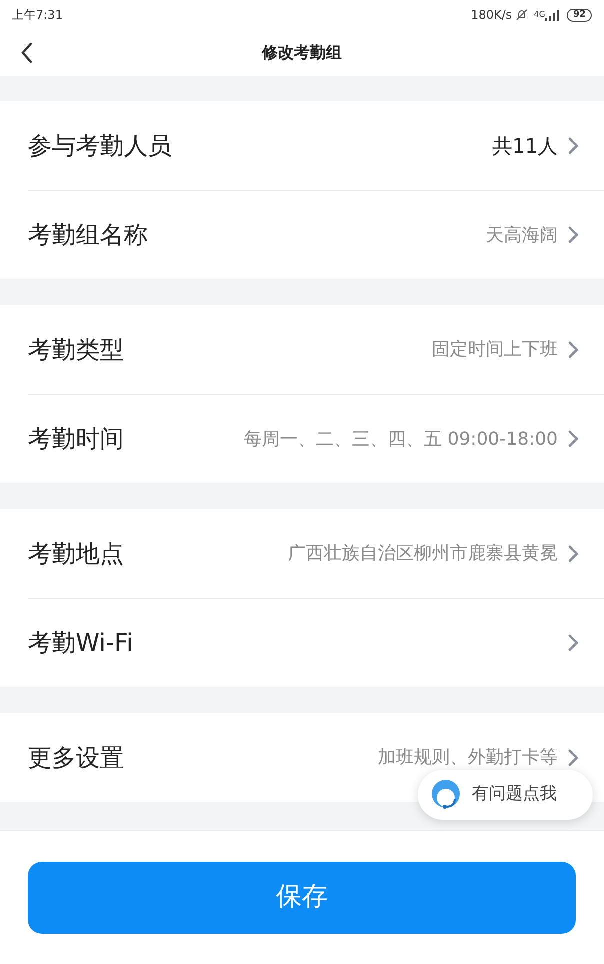 The width and height of the screenshot is (604, 964). What do you see at coordinates (302, 53) in the screenshot?
I see `page-title: 修改考勤组` at bounding box center [302, 53].